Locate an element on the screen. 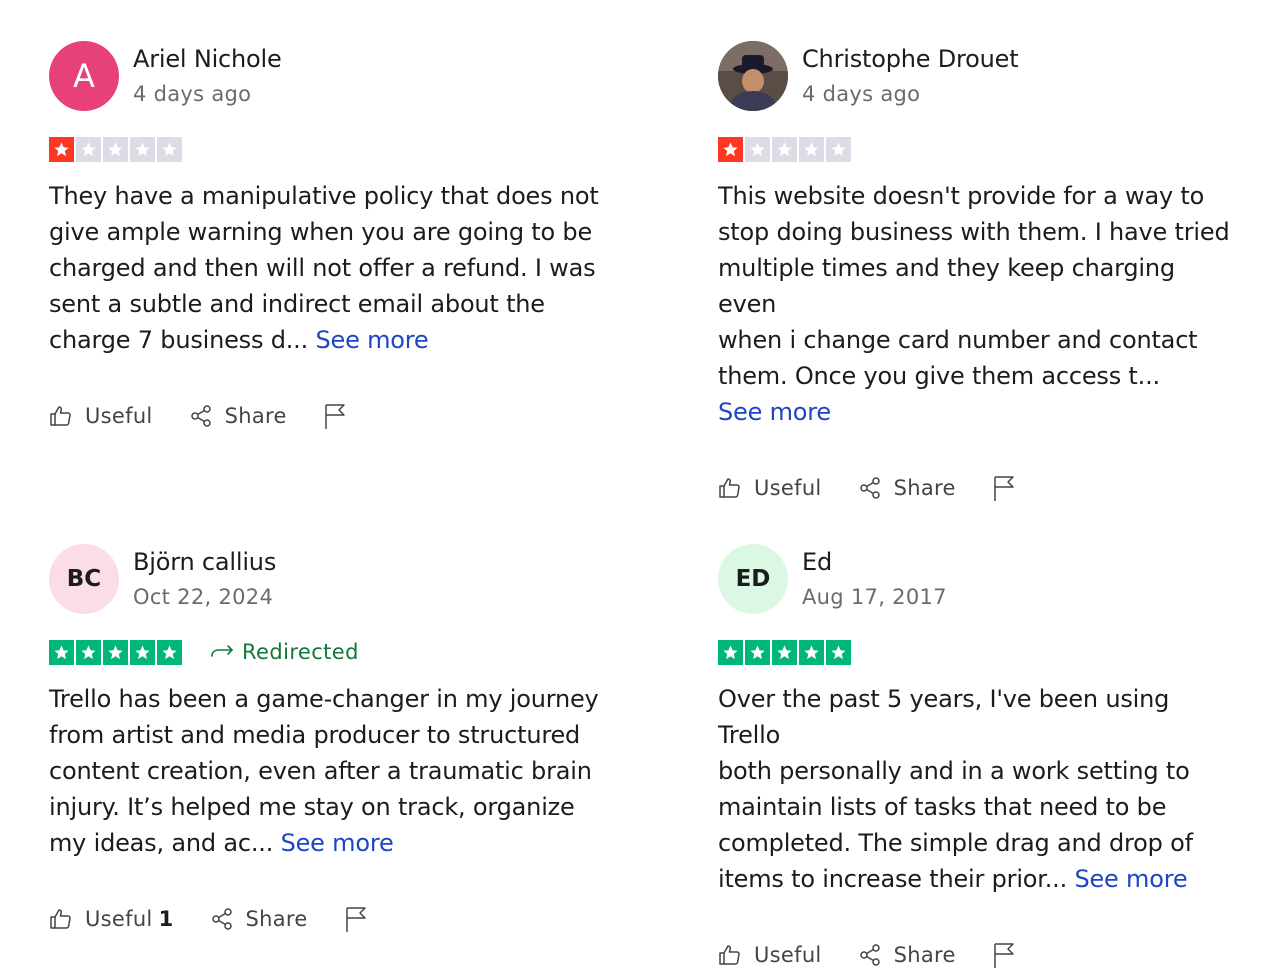  review-header: Christophe Drouet 4 days ago is located at coordinates (978, 76).